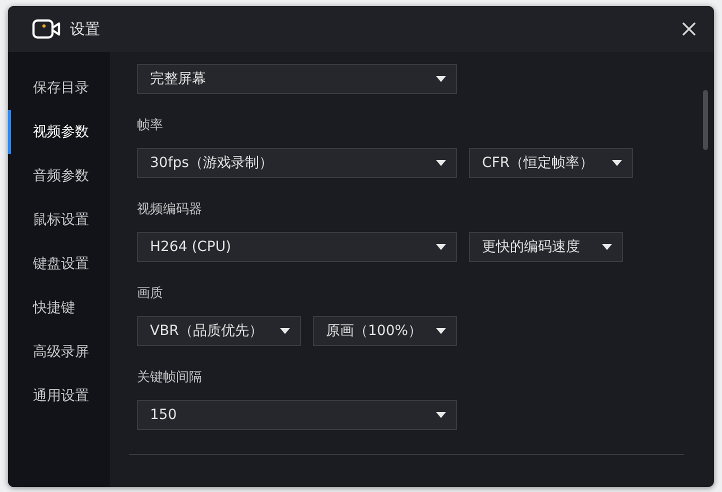  What do you see at coordinates (59, 220) in the screenshot?
I see `sidebar-item: 鼠标设置` at bounding box center [59, 220].